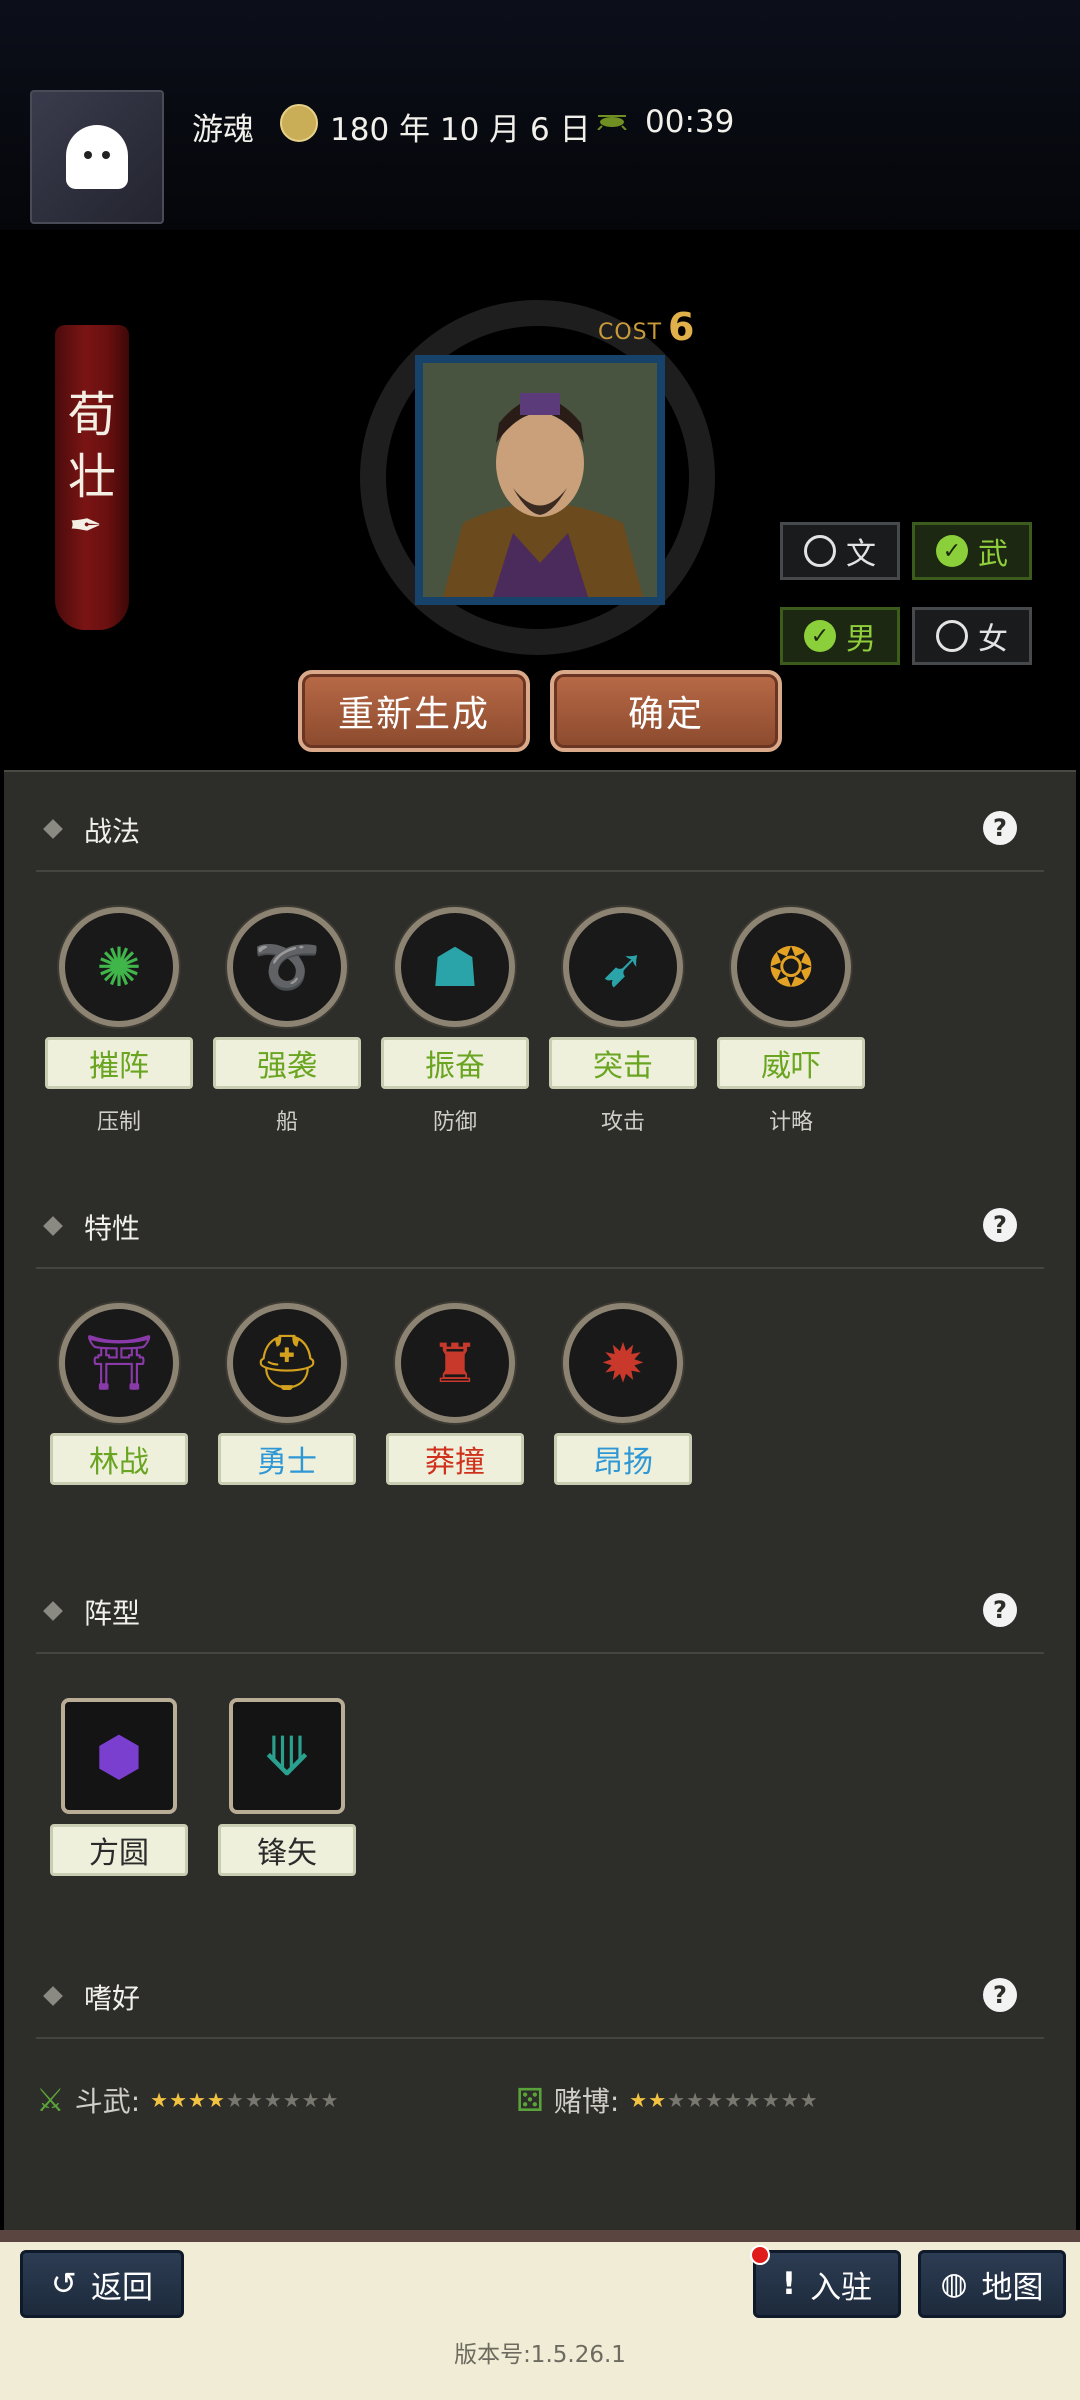  Describe the element at coordinates (623, 1363) in the screenshot. I see `burst-icon: ✹` at that location.